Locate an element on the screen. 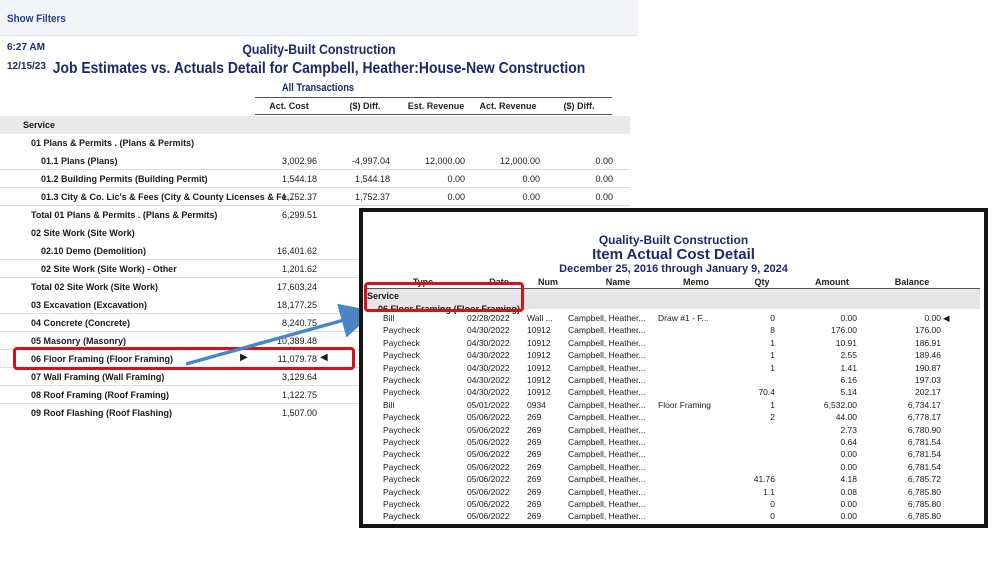 This screenshot has height=562, width=999. table-row: Service is located at coordinates (315, 125).